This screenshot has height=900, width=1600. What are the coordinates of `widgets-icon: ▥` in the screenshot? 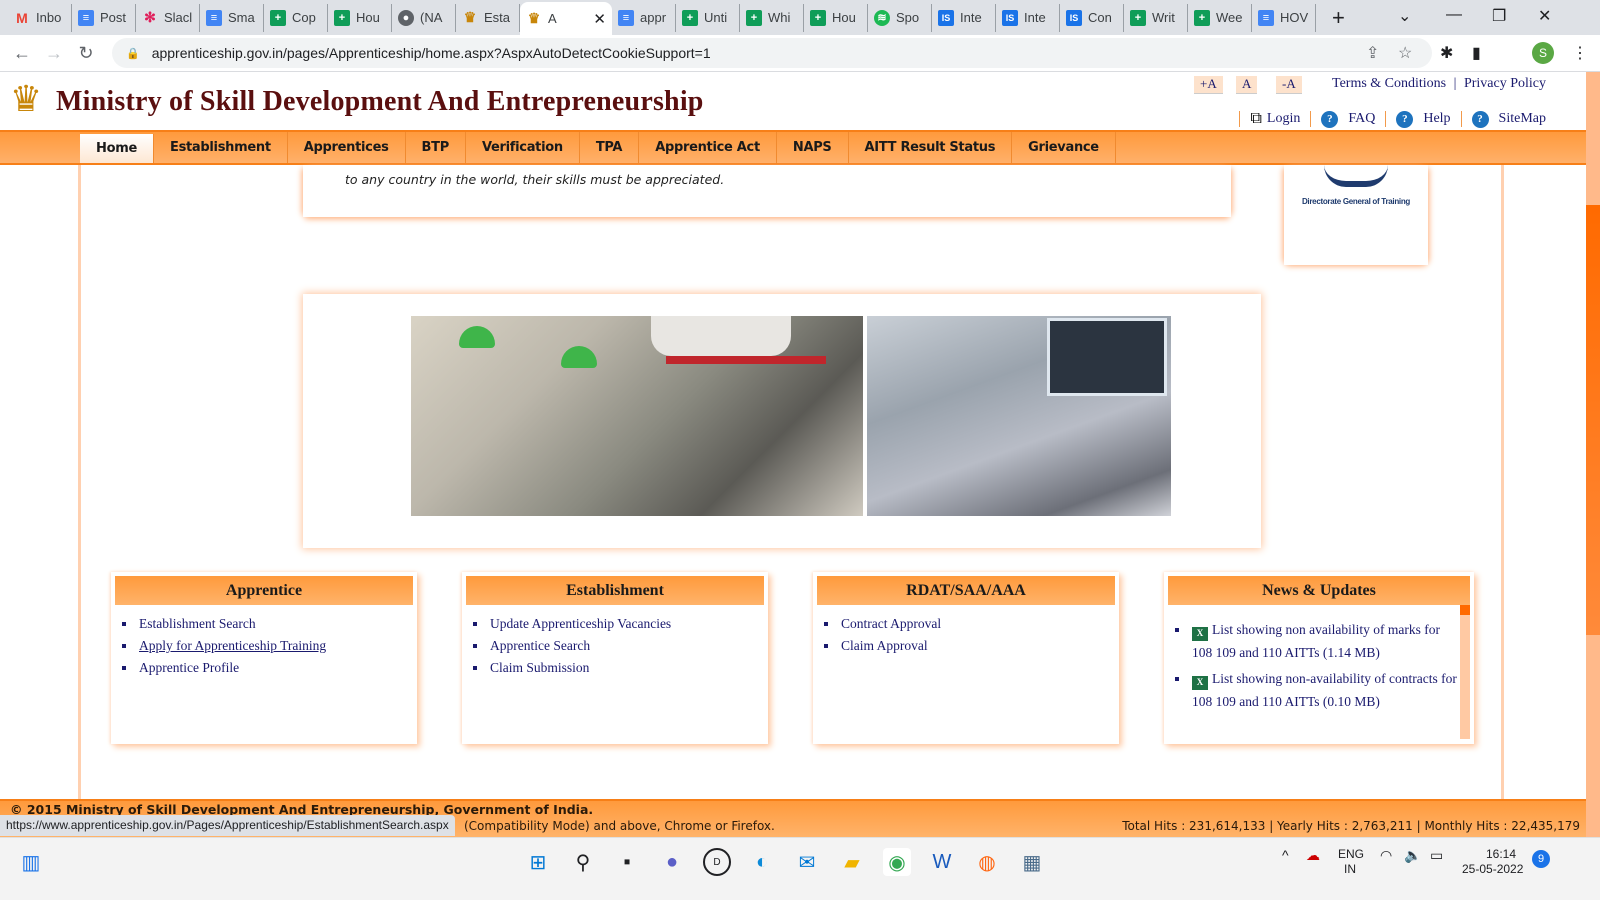 It's located at (31, 862).